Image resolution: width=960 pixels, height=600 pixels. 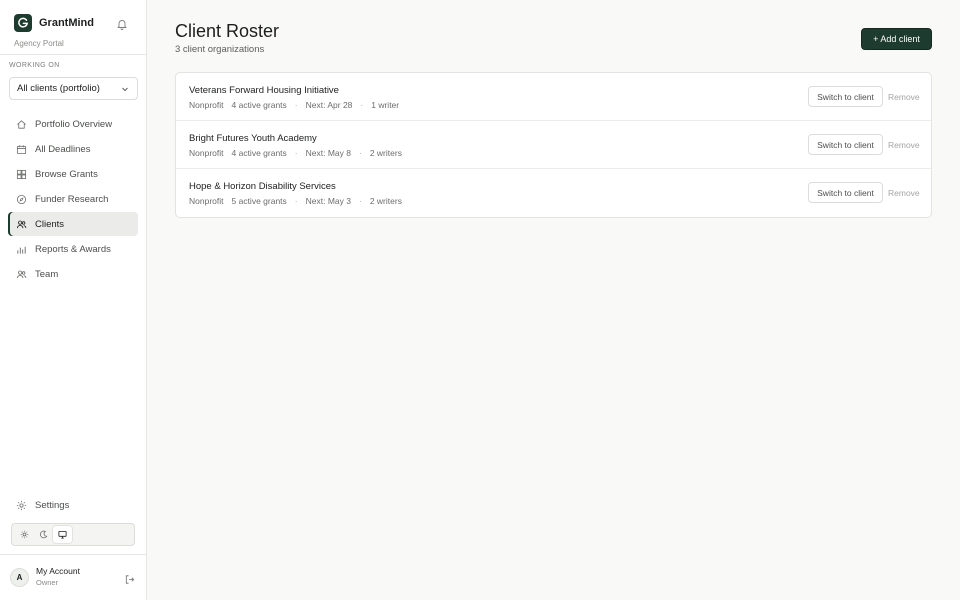 I want to click on sidebar-item-label: Reports & Awards, so click(x=73, y=249).